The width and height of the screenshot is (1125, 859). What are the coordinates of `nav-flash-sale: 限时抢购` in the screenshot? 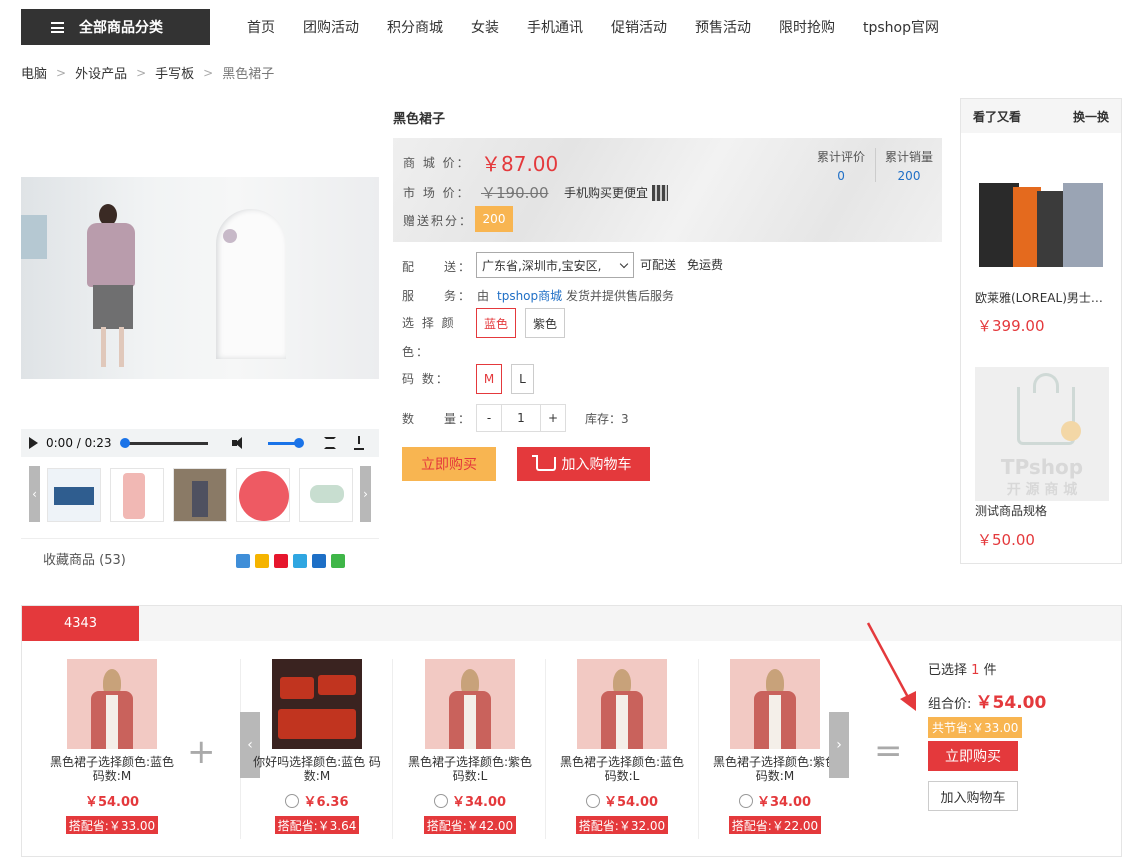 It's located at (807, 27).